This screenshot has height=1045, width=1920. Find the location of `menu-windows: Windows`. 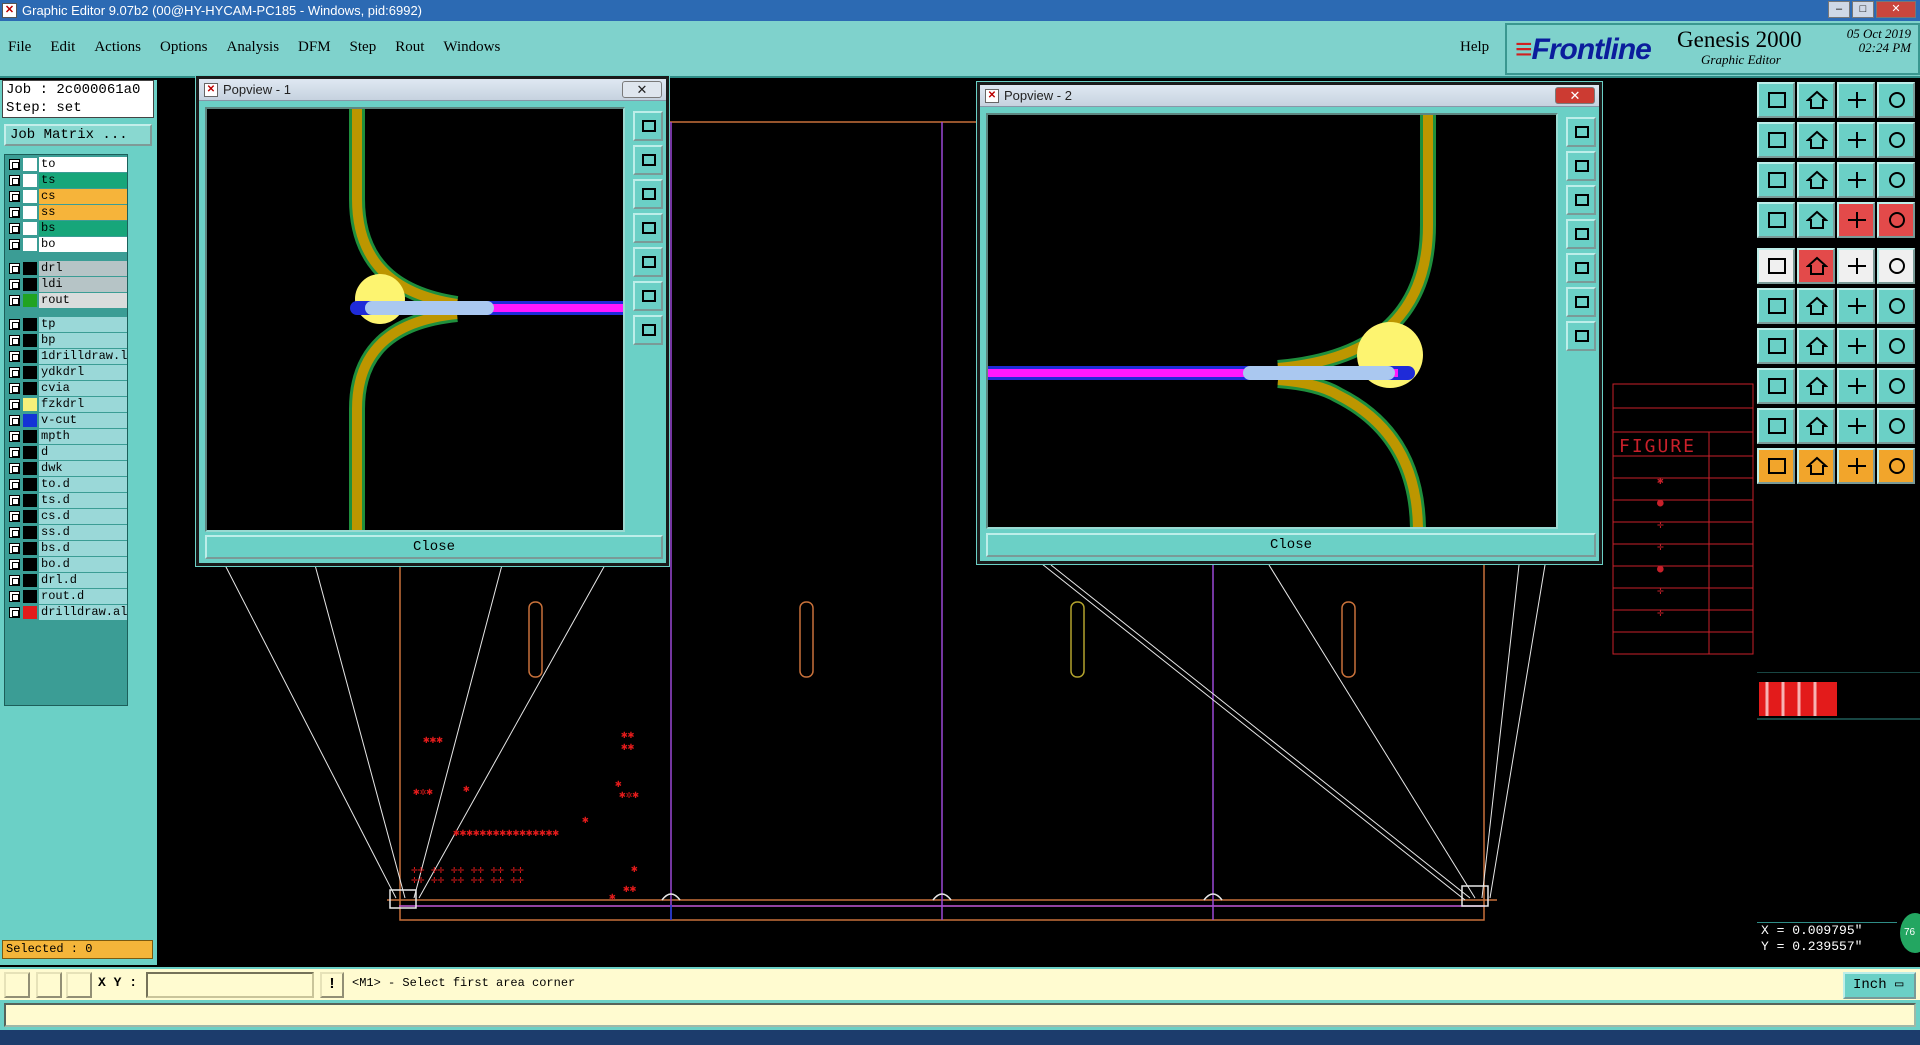

menu-windows: Windows is located at coordinates (471, 47).